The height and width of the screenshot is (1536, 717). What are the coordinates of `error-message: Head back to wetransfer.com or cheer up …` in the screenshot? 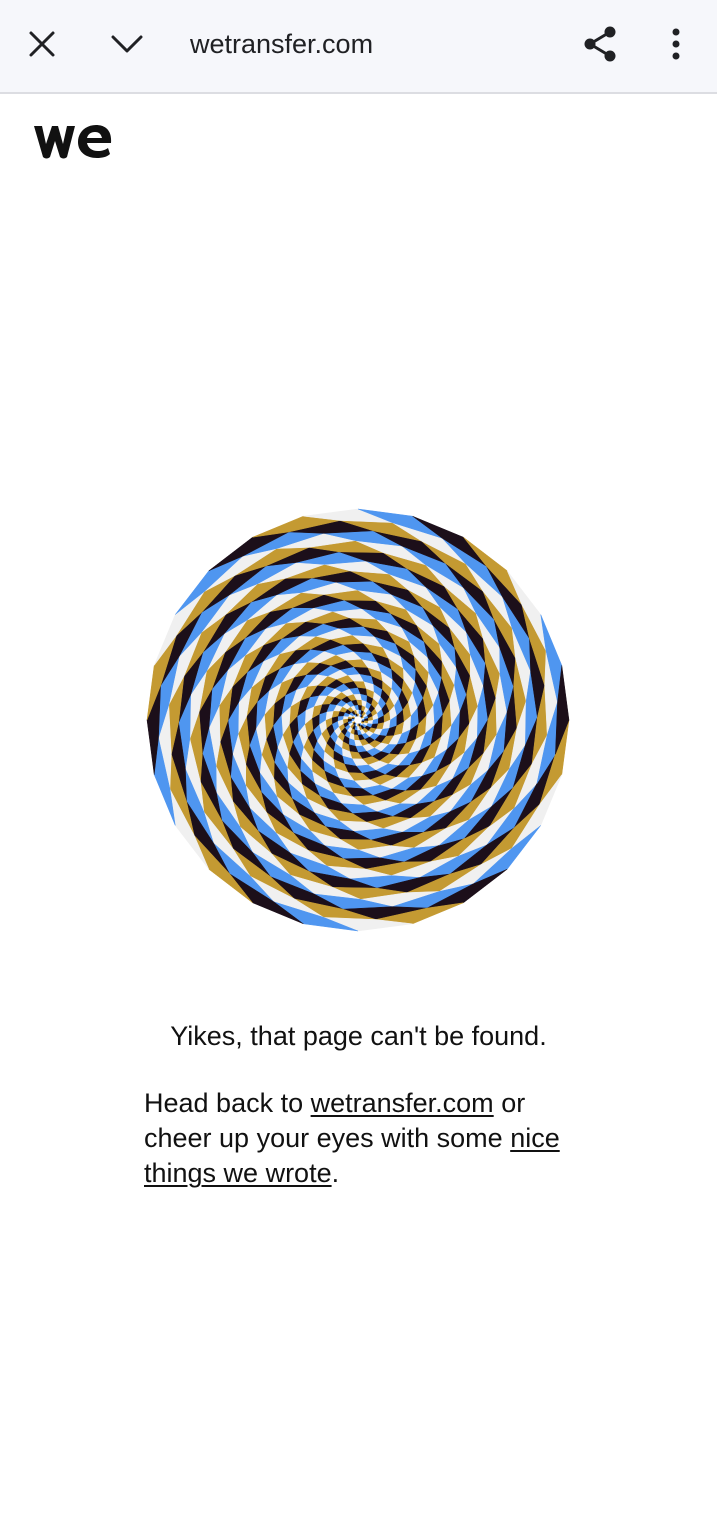 It's located at (364, 1138).